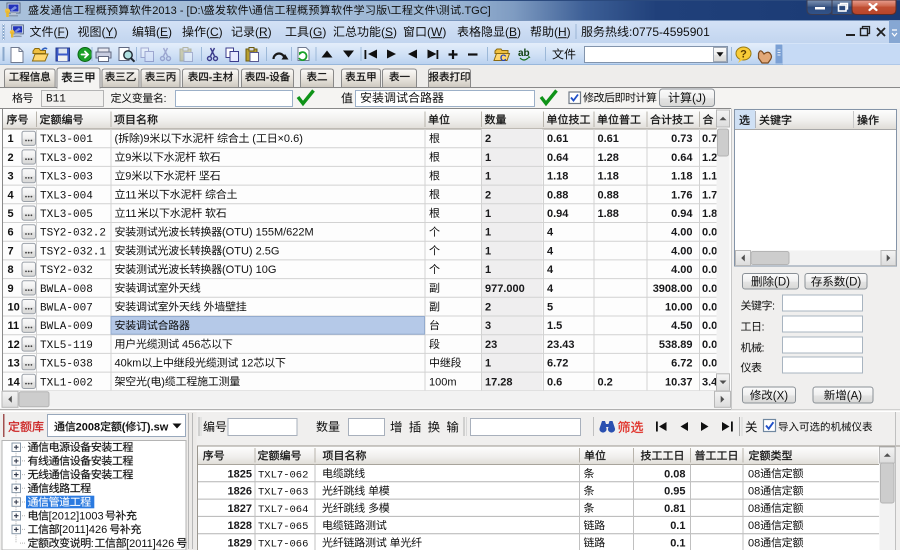 The height and width of the screenshot is (550, 900). What do you see at coordinates (14, 382) in the screenshot?
I see `svg-text: 14` at bounding box center [14, 382].